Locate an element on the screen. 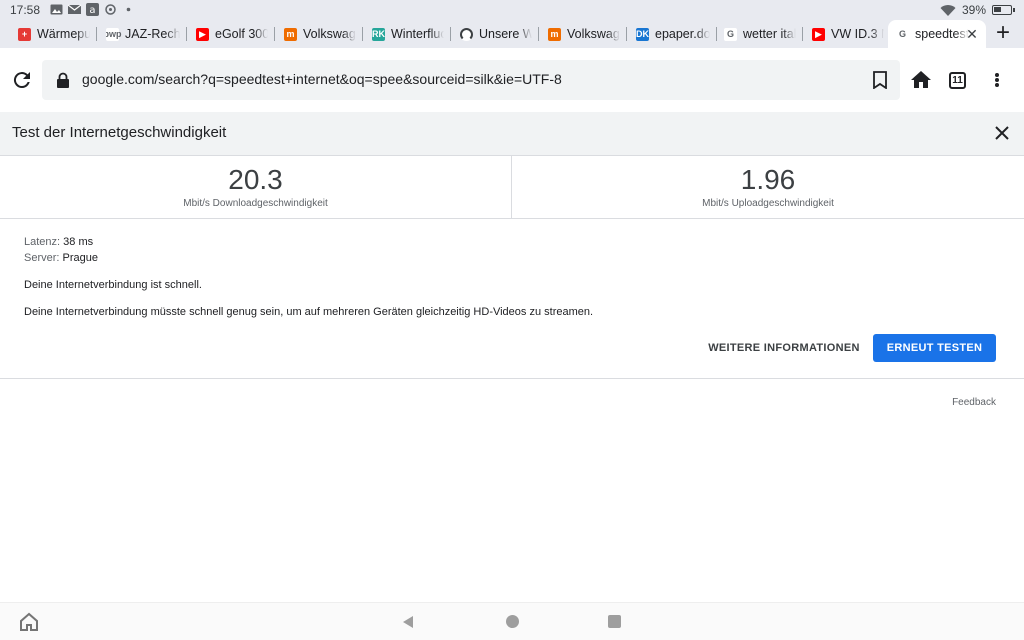 The width and height of the screenshot is (1024, 640). status-notification-icons: a is located at coordinates (92, 9).